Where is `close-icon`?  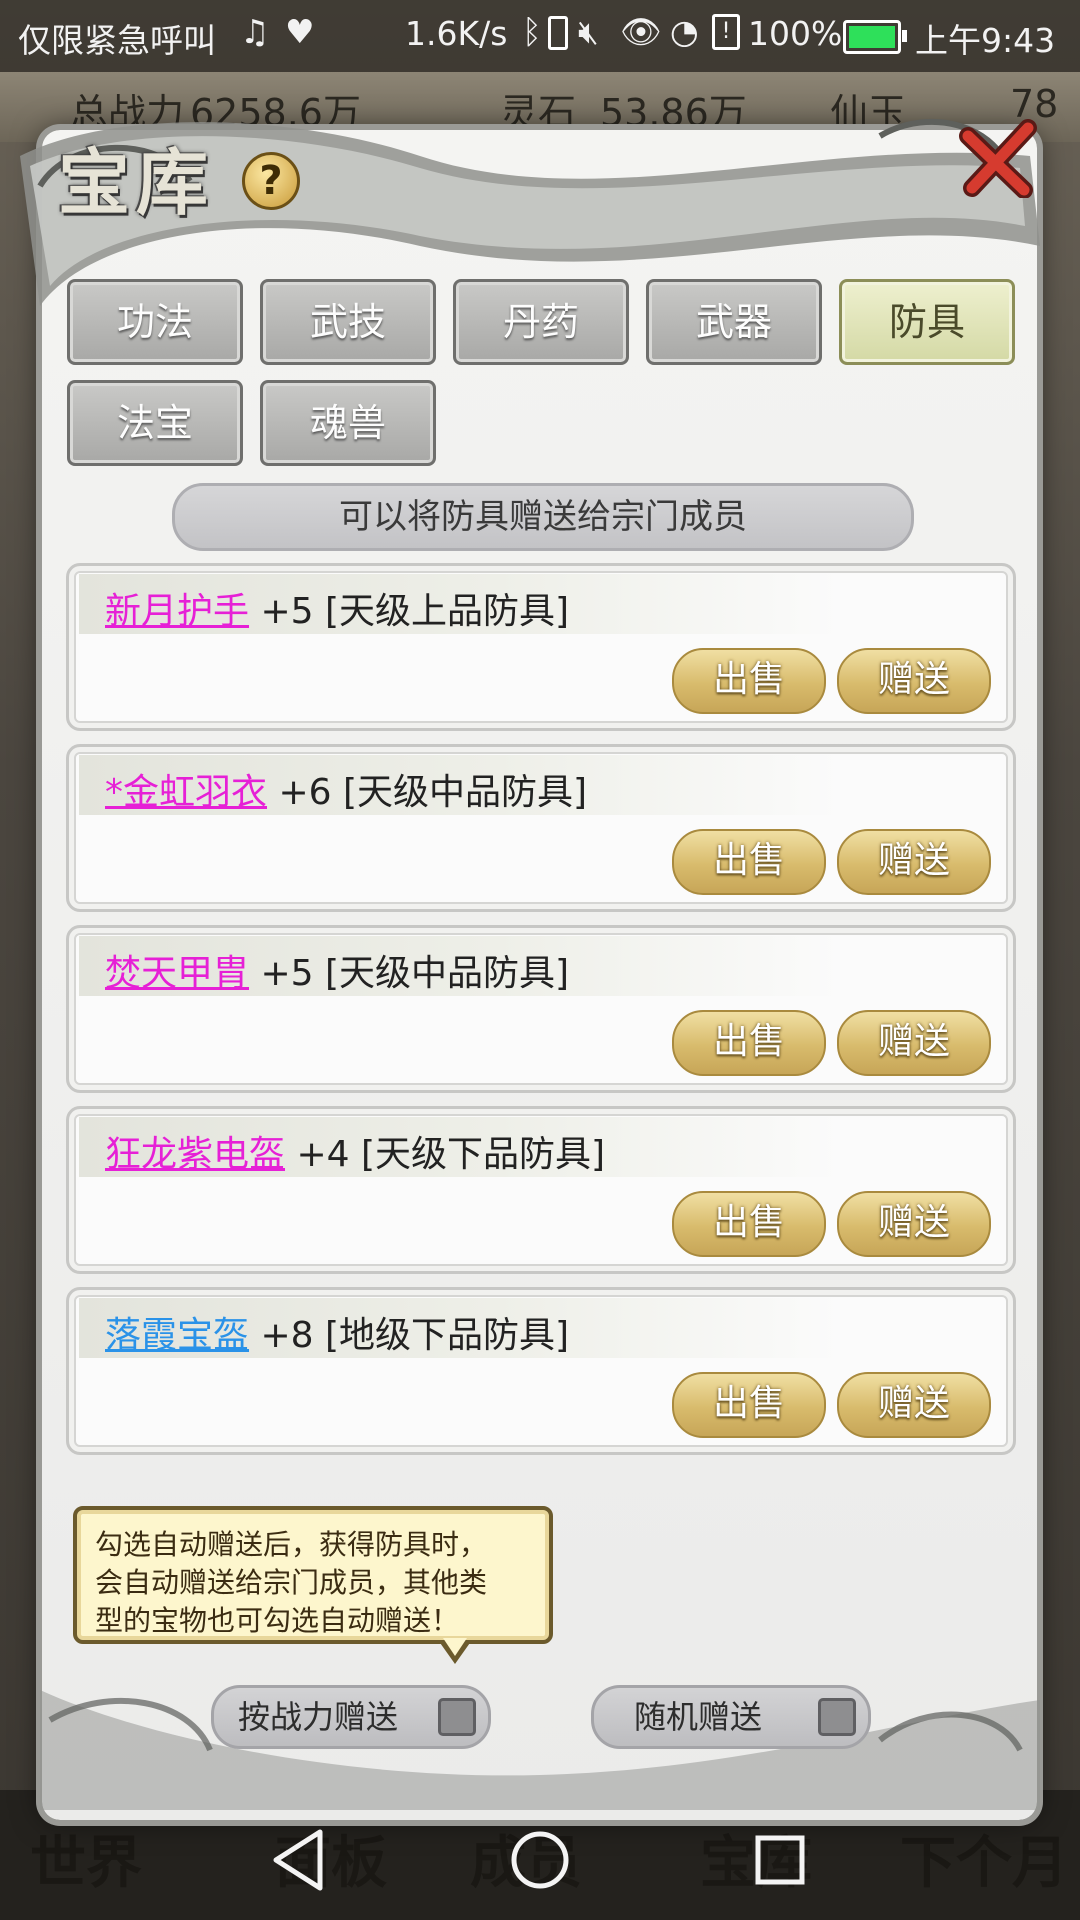 close-icon is located at coordinates (998, 158).